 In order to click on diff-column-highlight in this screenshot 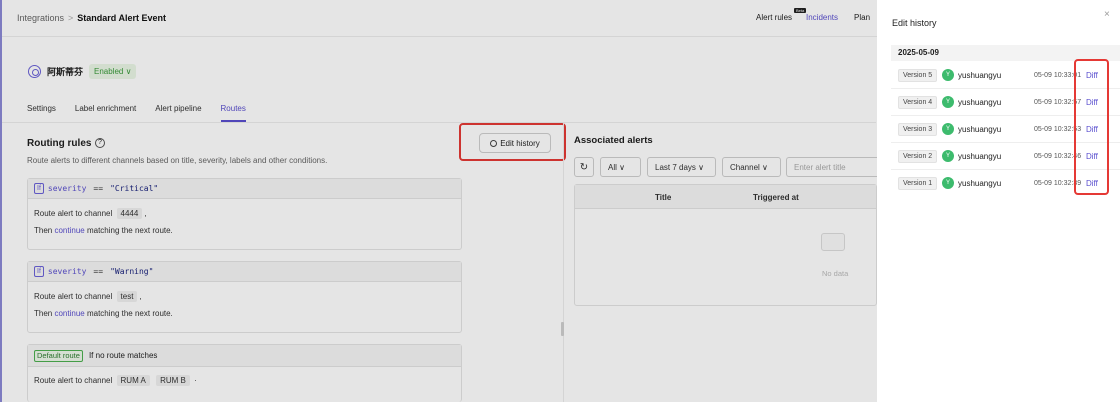, I will do `click(1091, 127)`.